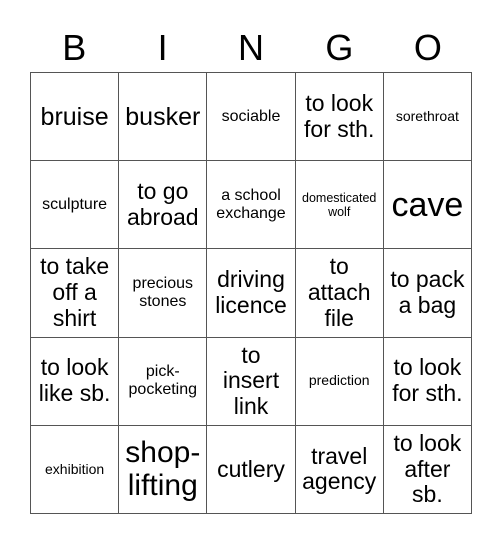 The height and width of the screenshot is (544, 500). I want to click on bingo-cell: to look like sb., so click(75, 381).